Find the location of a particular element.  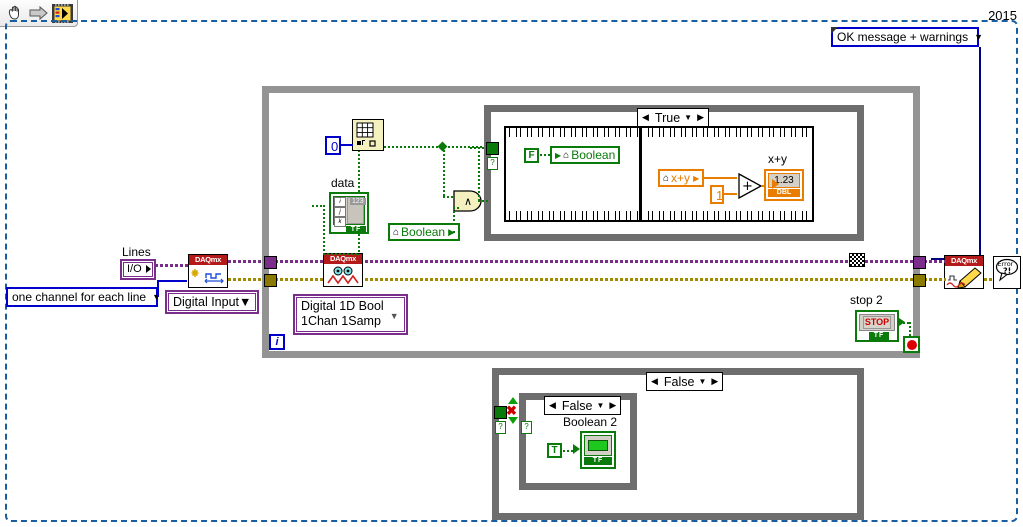

false-case-outer-tunnel is located at coordinates (500, 412).